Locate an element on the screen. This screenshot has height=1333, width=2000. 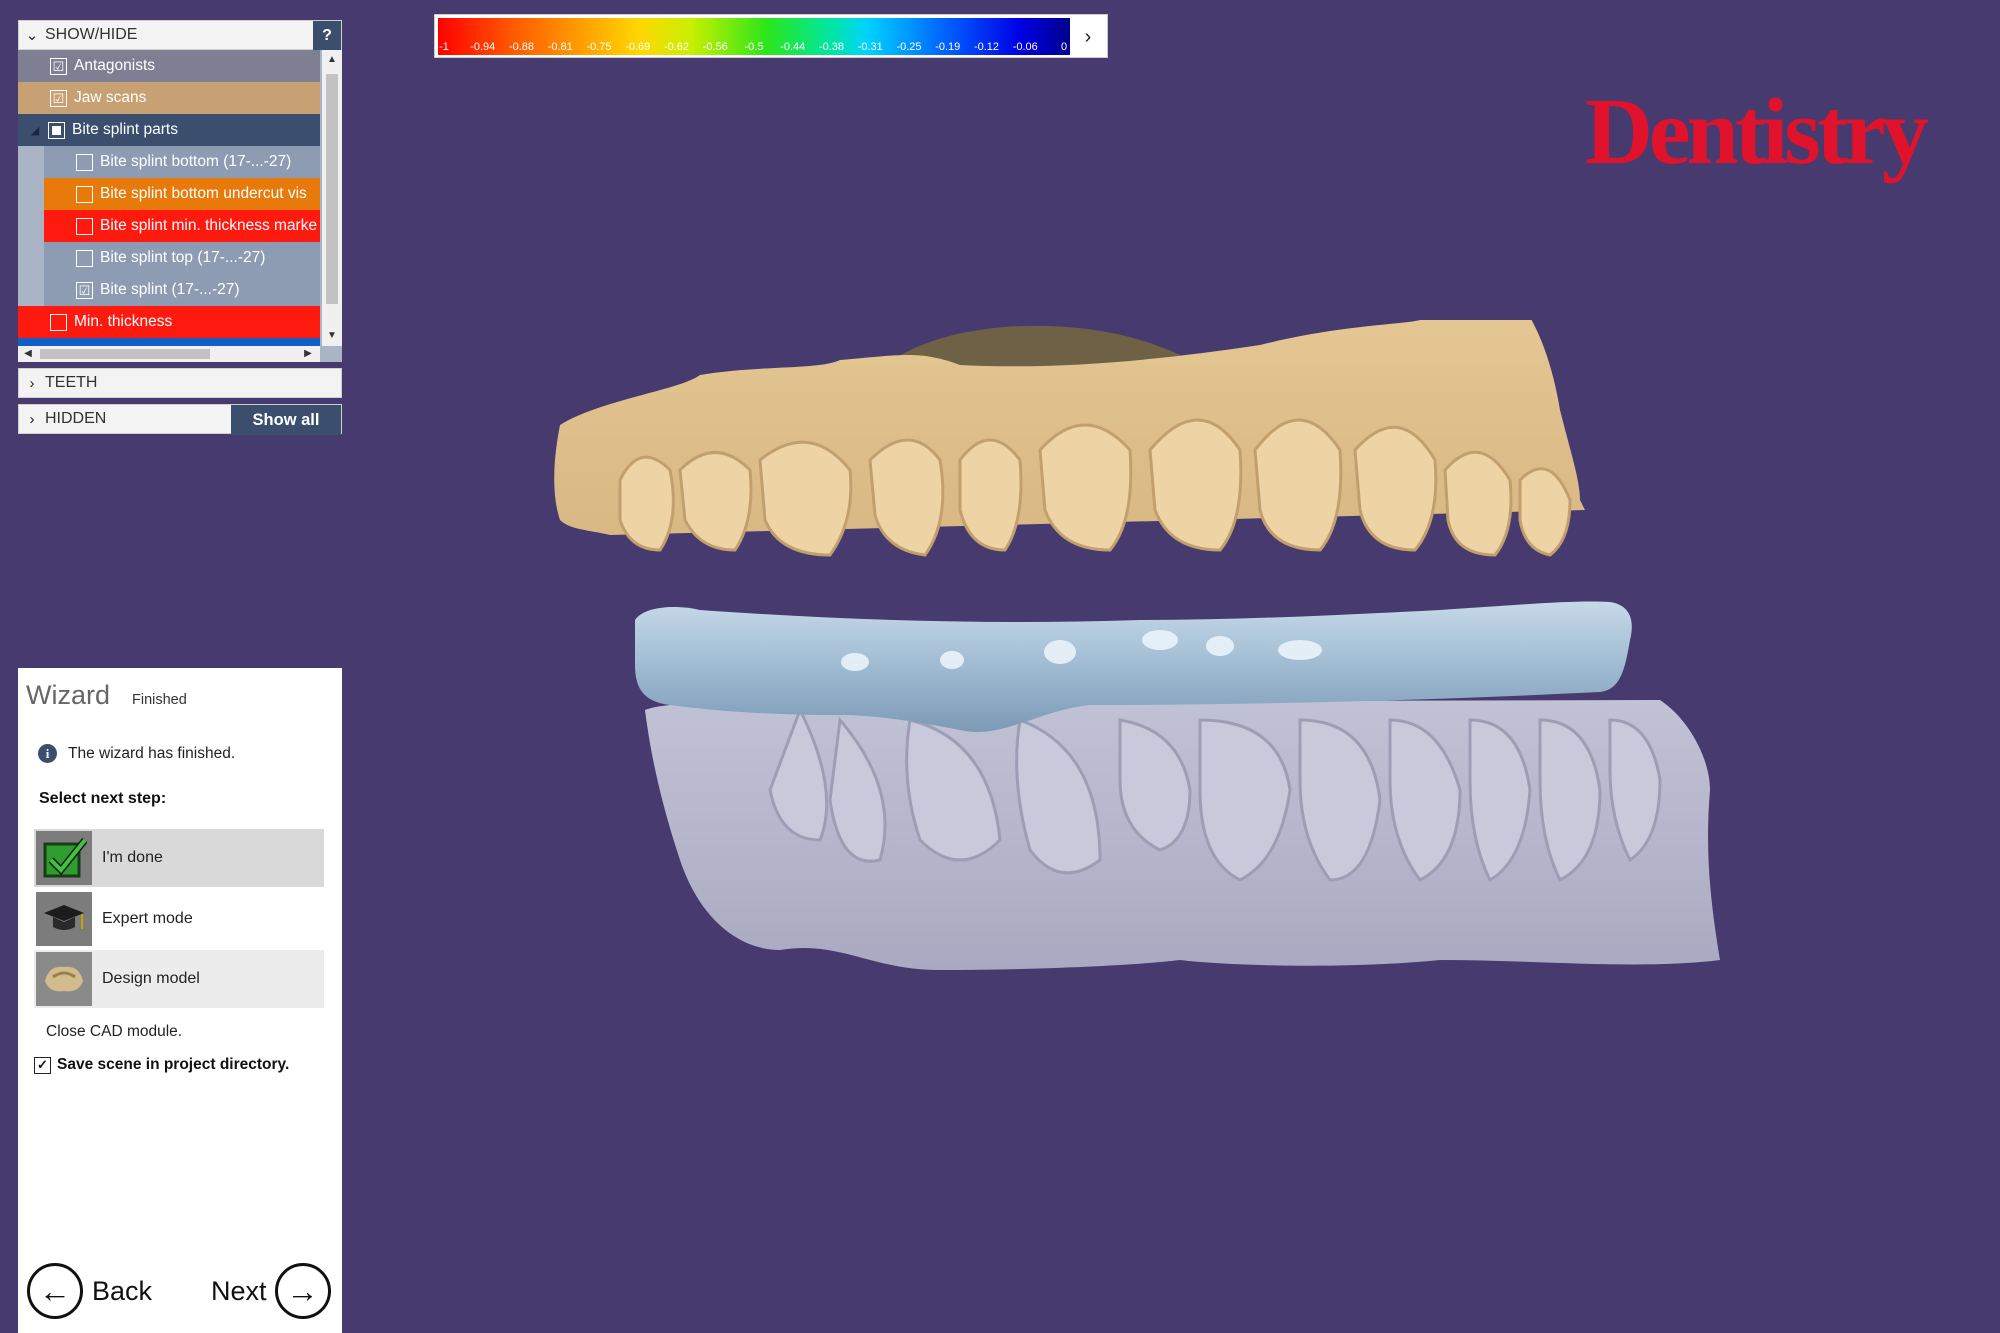
option-expert-mode: Expert mode is located at coordinates (179, 919).